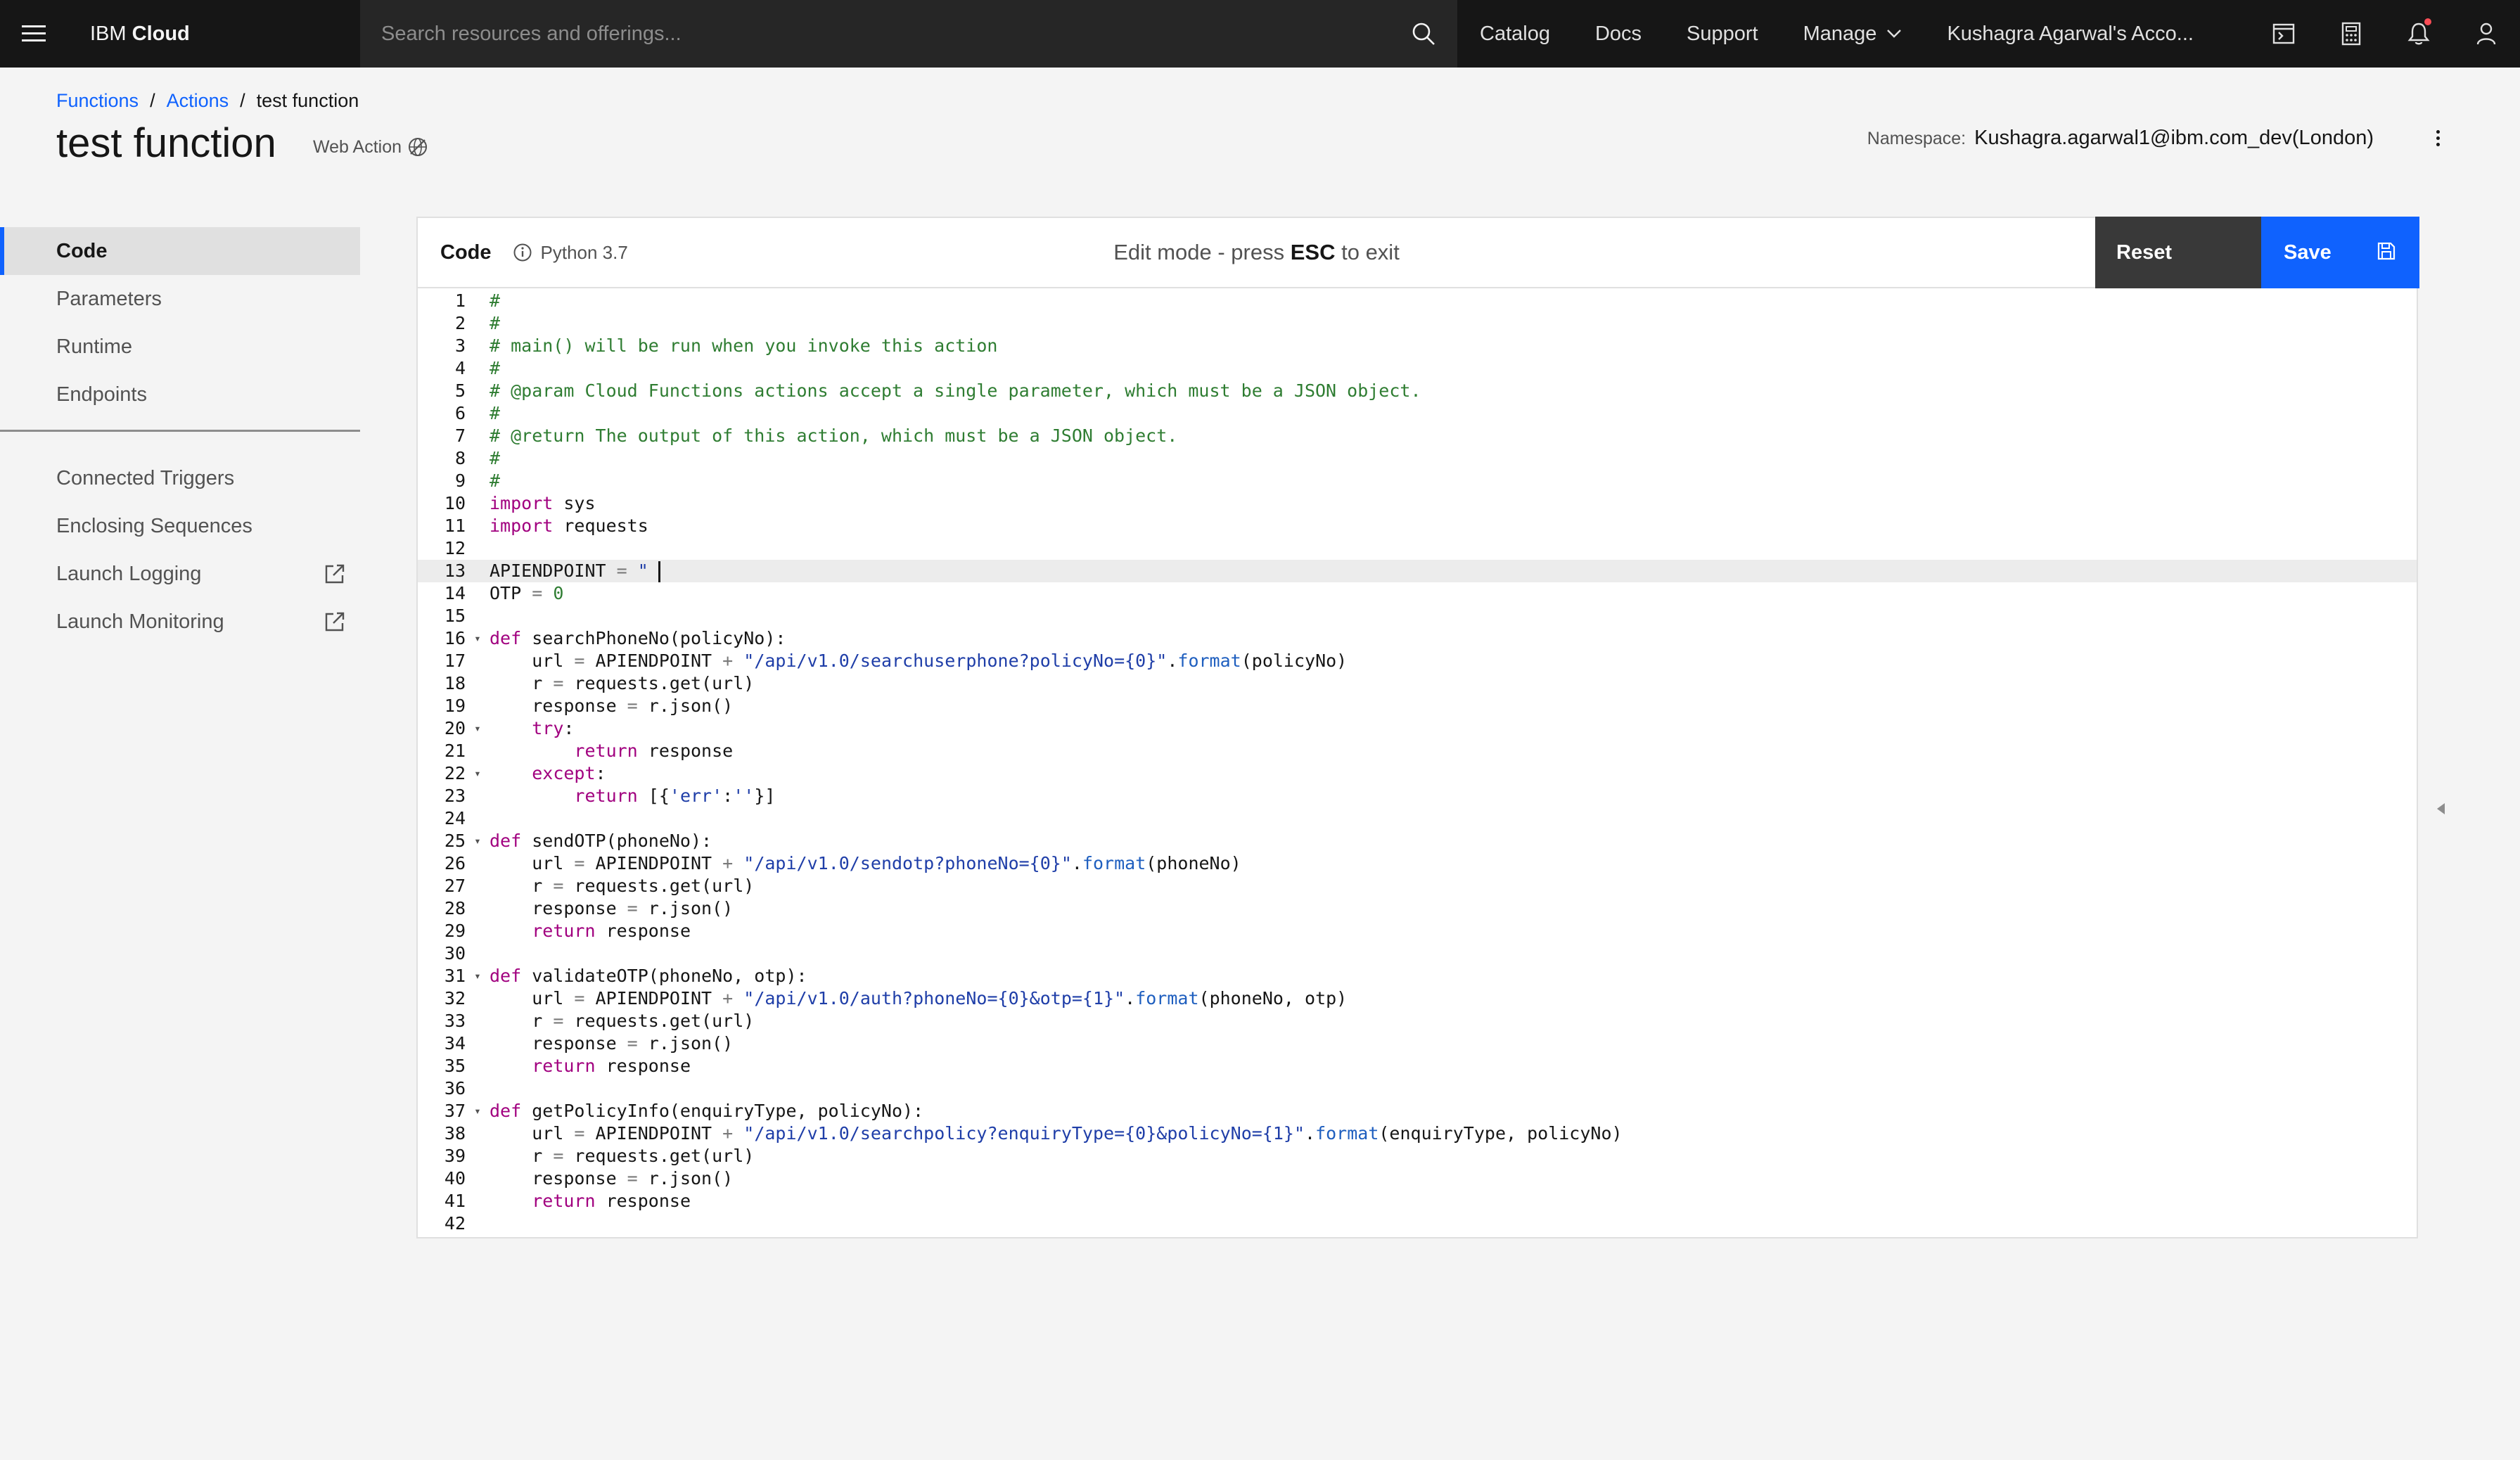 The width and height of the screenshot is (2520, 1460). Describe the element at coordinates (1417, 1088) in the screenshot. I see `code-line: 36` at that location.